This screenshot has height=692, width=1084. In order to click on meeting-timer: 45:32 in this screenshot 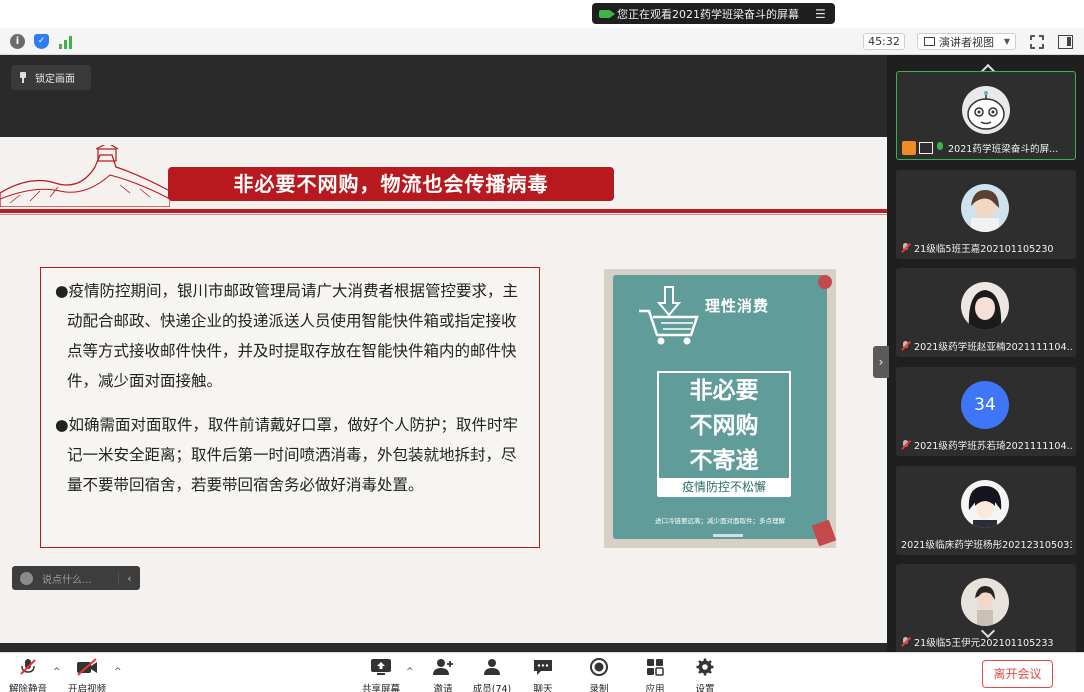, I will do `click(884, 41)`.